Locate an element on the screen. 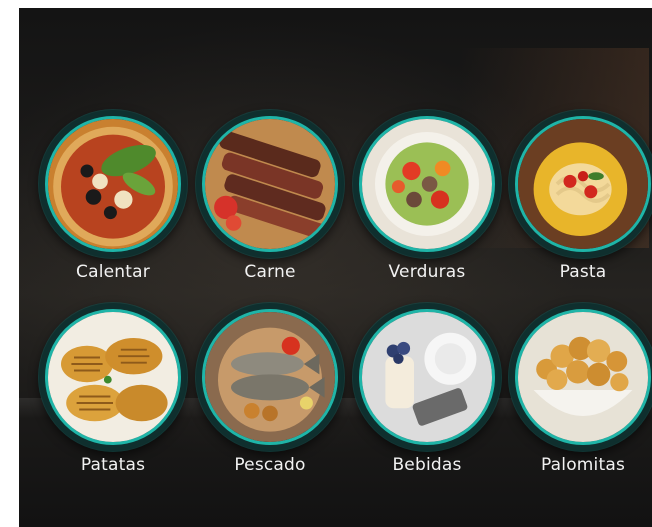 This screenshot has width=652, height=527. potatoes-icon is located at coordinates (113, 377).